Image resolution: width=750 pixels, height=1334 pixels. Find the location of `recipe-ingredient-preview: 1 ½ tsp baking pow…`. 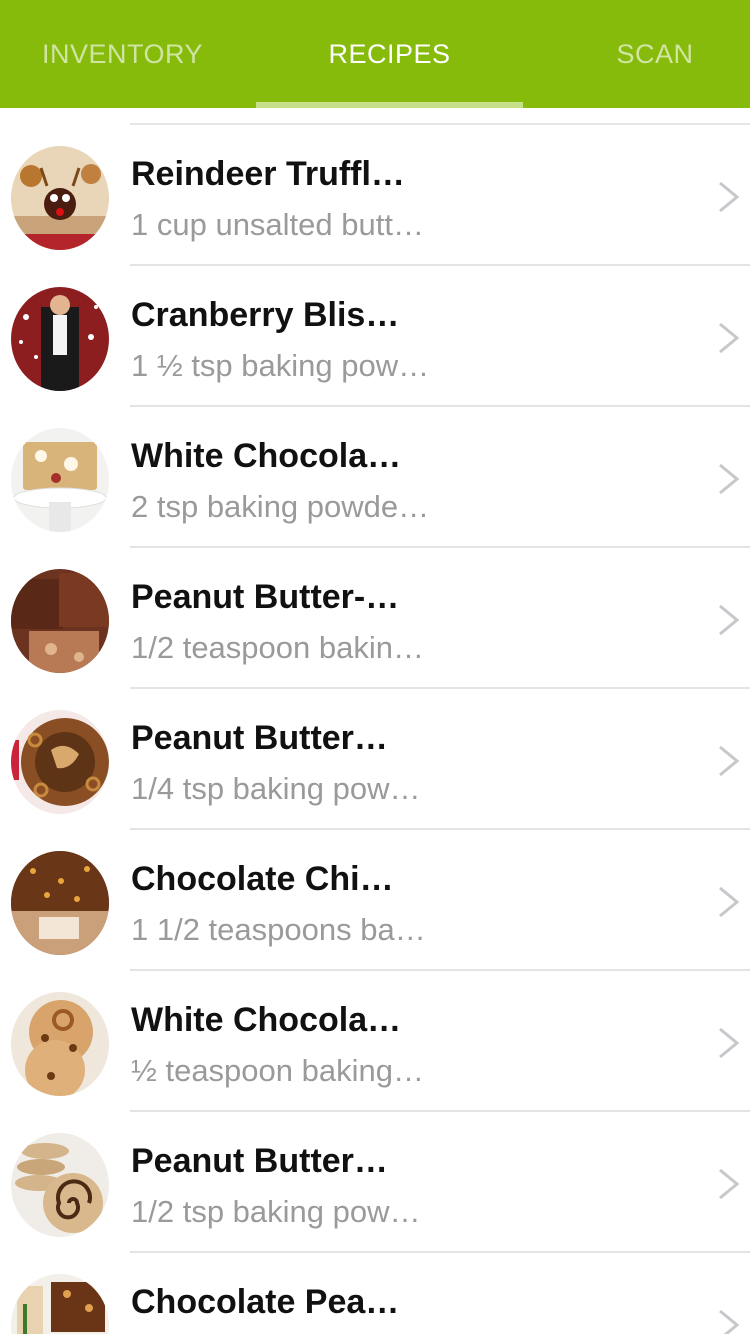

recipe-ingredient-preview: 1 ½ tsp baking pow… is located at coordinates (280, 365).